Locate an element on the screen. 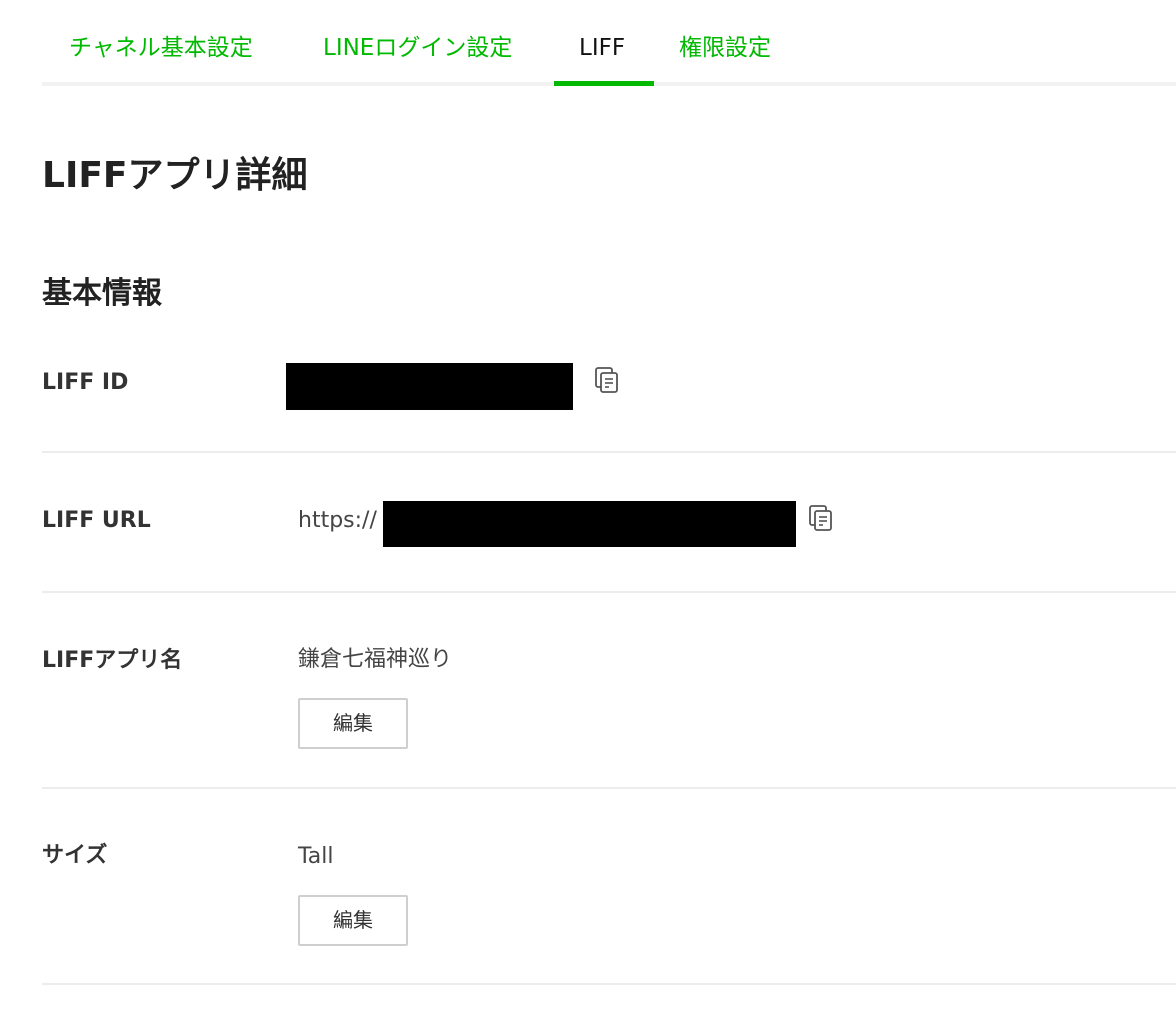 The image size is (1176, 1016). page-title: LIFFアプリ詳細 is located at coordinates (175, 175).